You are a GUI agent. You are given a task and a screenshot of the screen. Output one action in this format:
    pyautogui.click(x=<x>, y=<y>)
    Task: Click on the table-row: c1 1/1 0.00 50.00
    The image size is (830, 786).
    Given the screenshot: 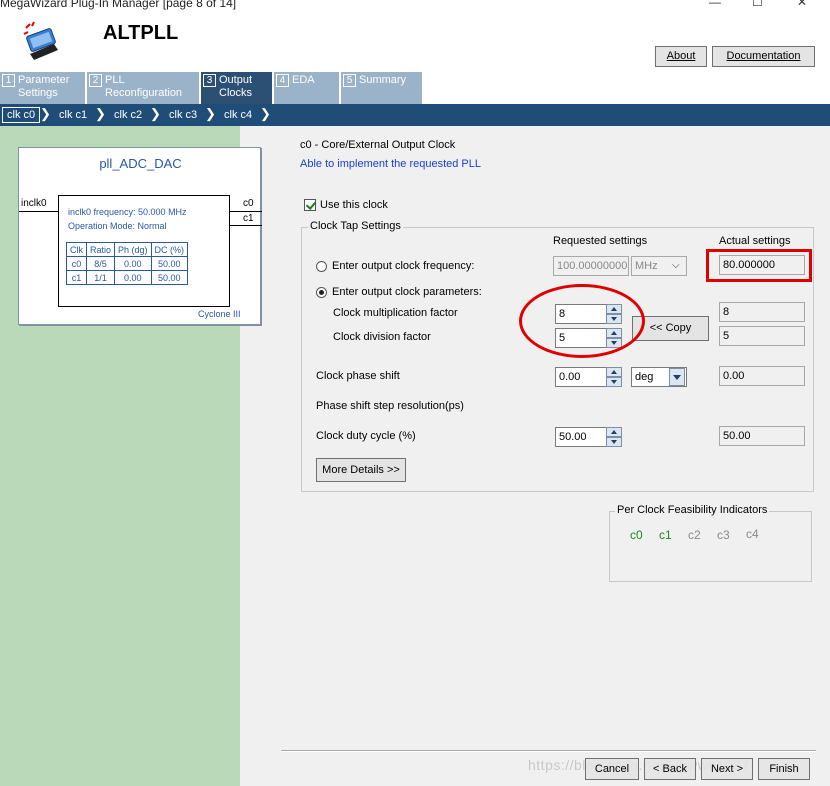 What is the action you would take?
    pyautogui.click(x=127, y=277)
    